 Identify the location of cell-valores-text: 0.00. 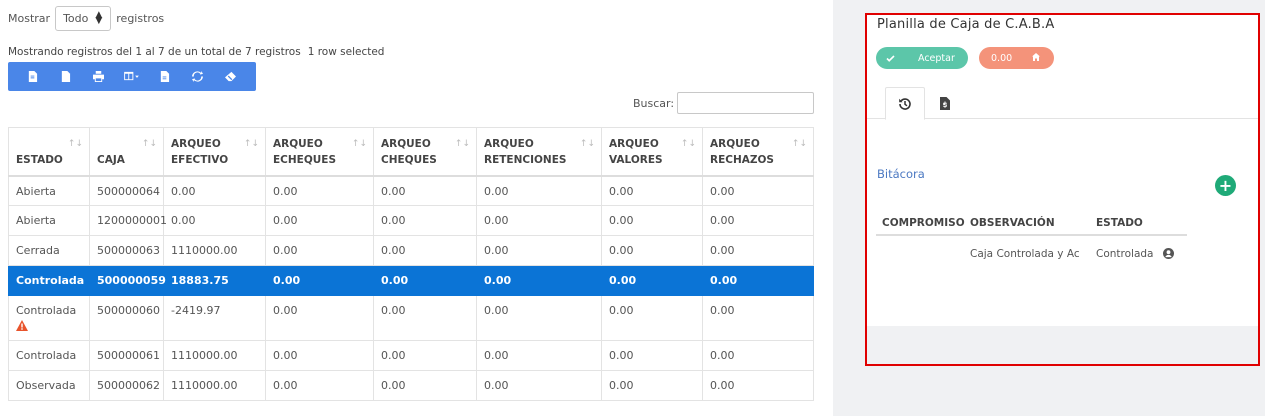
(621, 191).